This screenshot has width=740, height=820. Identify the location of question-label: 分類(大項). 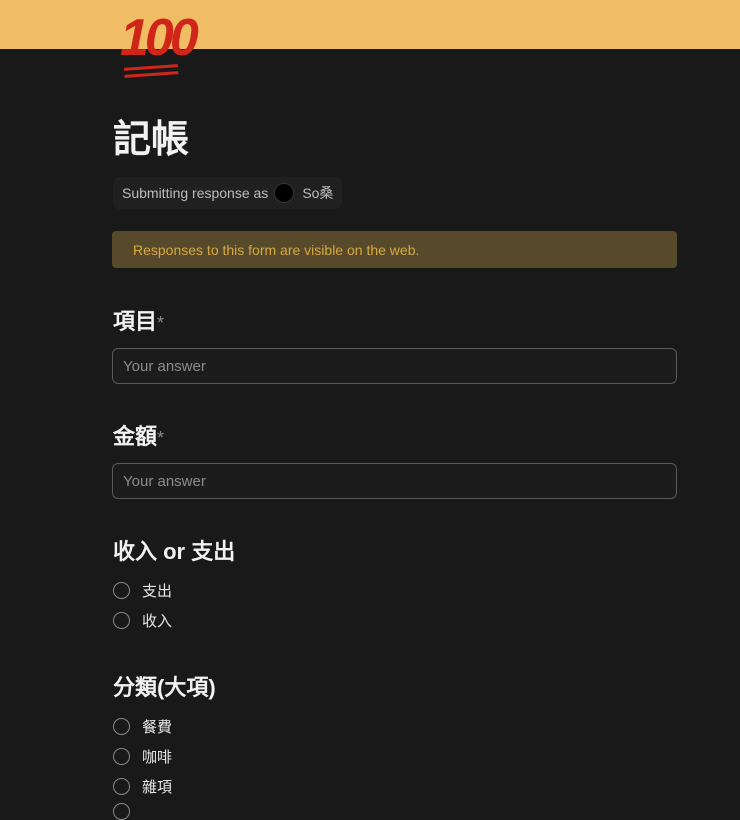
(164, 687).